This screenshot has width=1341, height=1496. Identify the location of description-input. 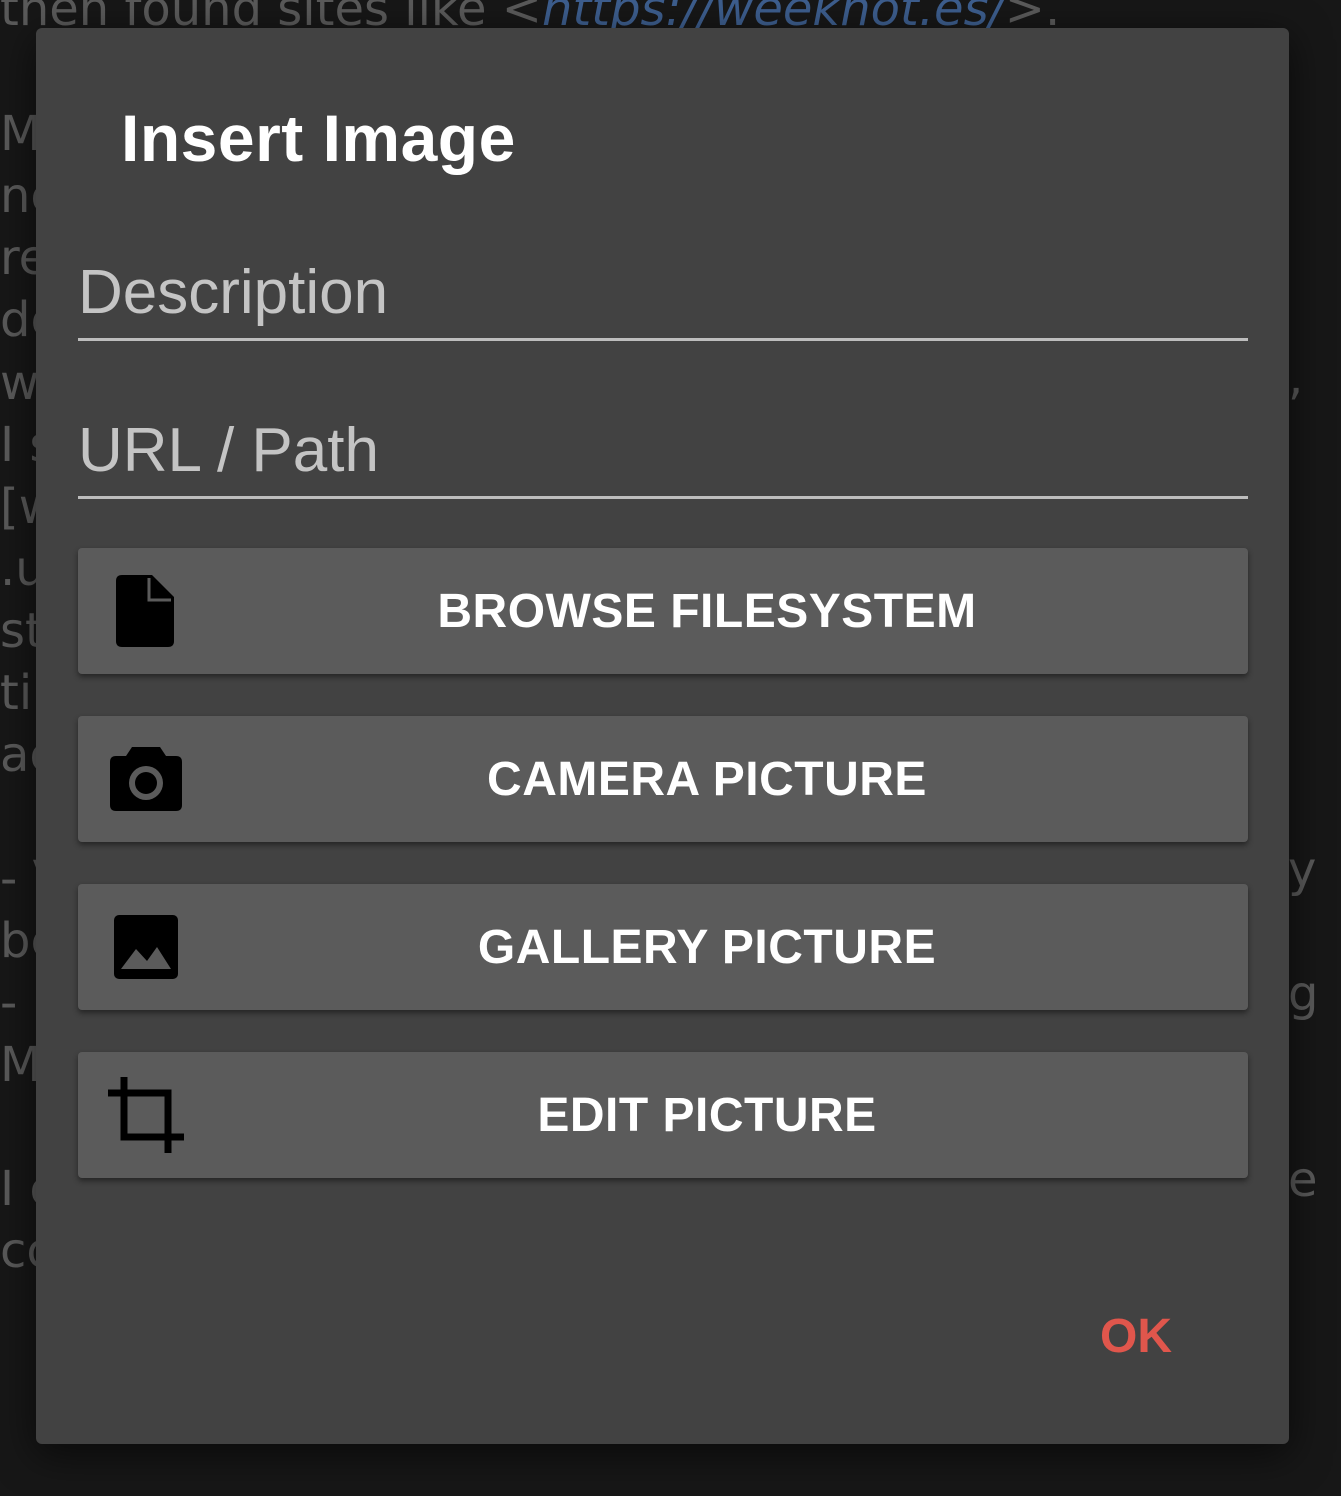
(663, 292).